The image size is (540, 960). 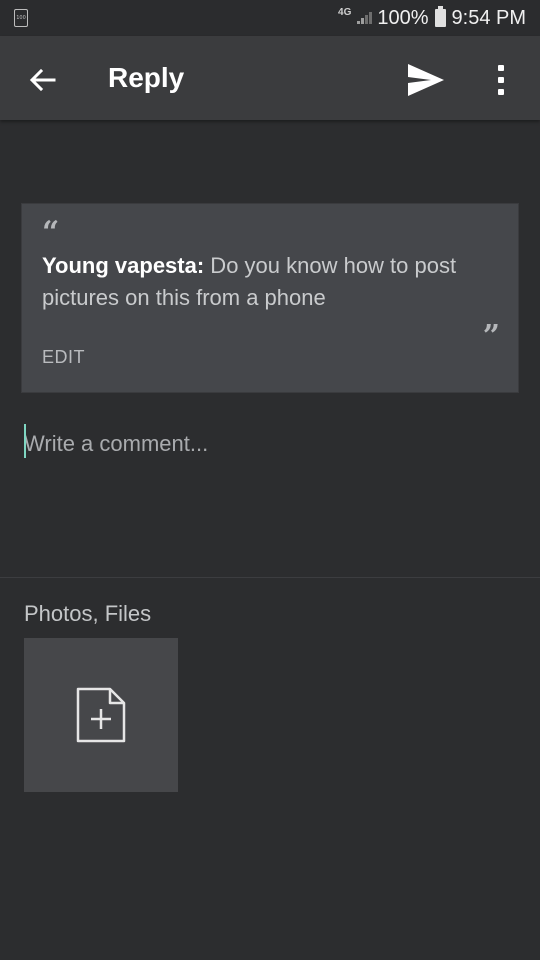 I want to click on comment-input, so click(x=269, y=444).